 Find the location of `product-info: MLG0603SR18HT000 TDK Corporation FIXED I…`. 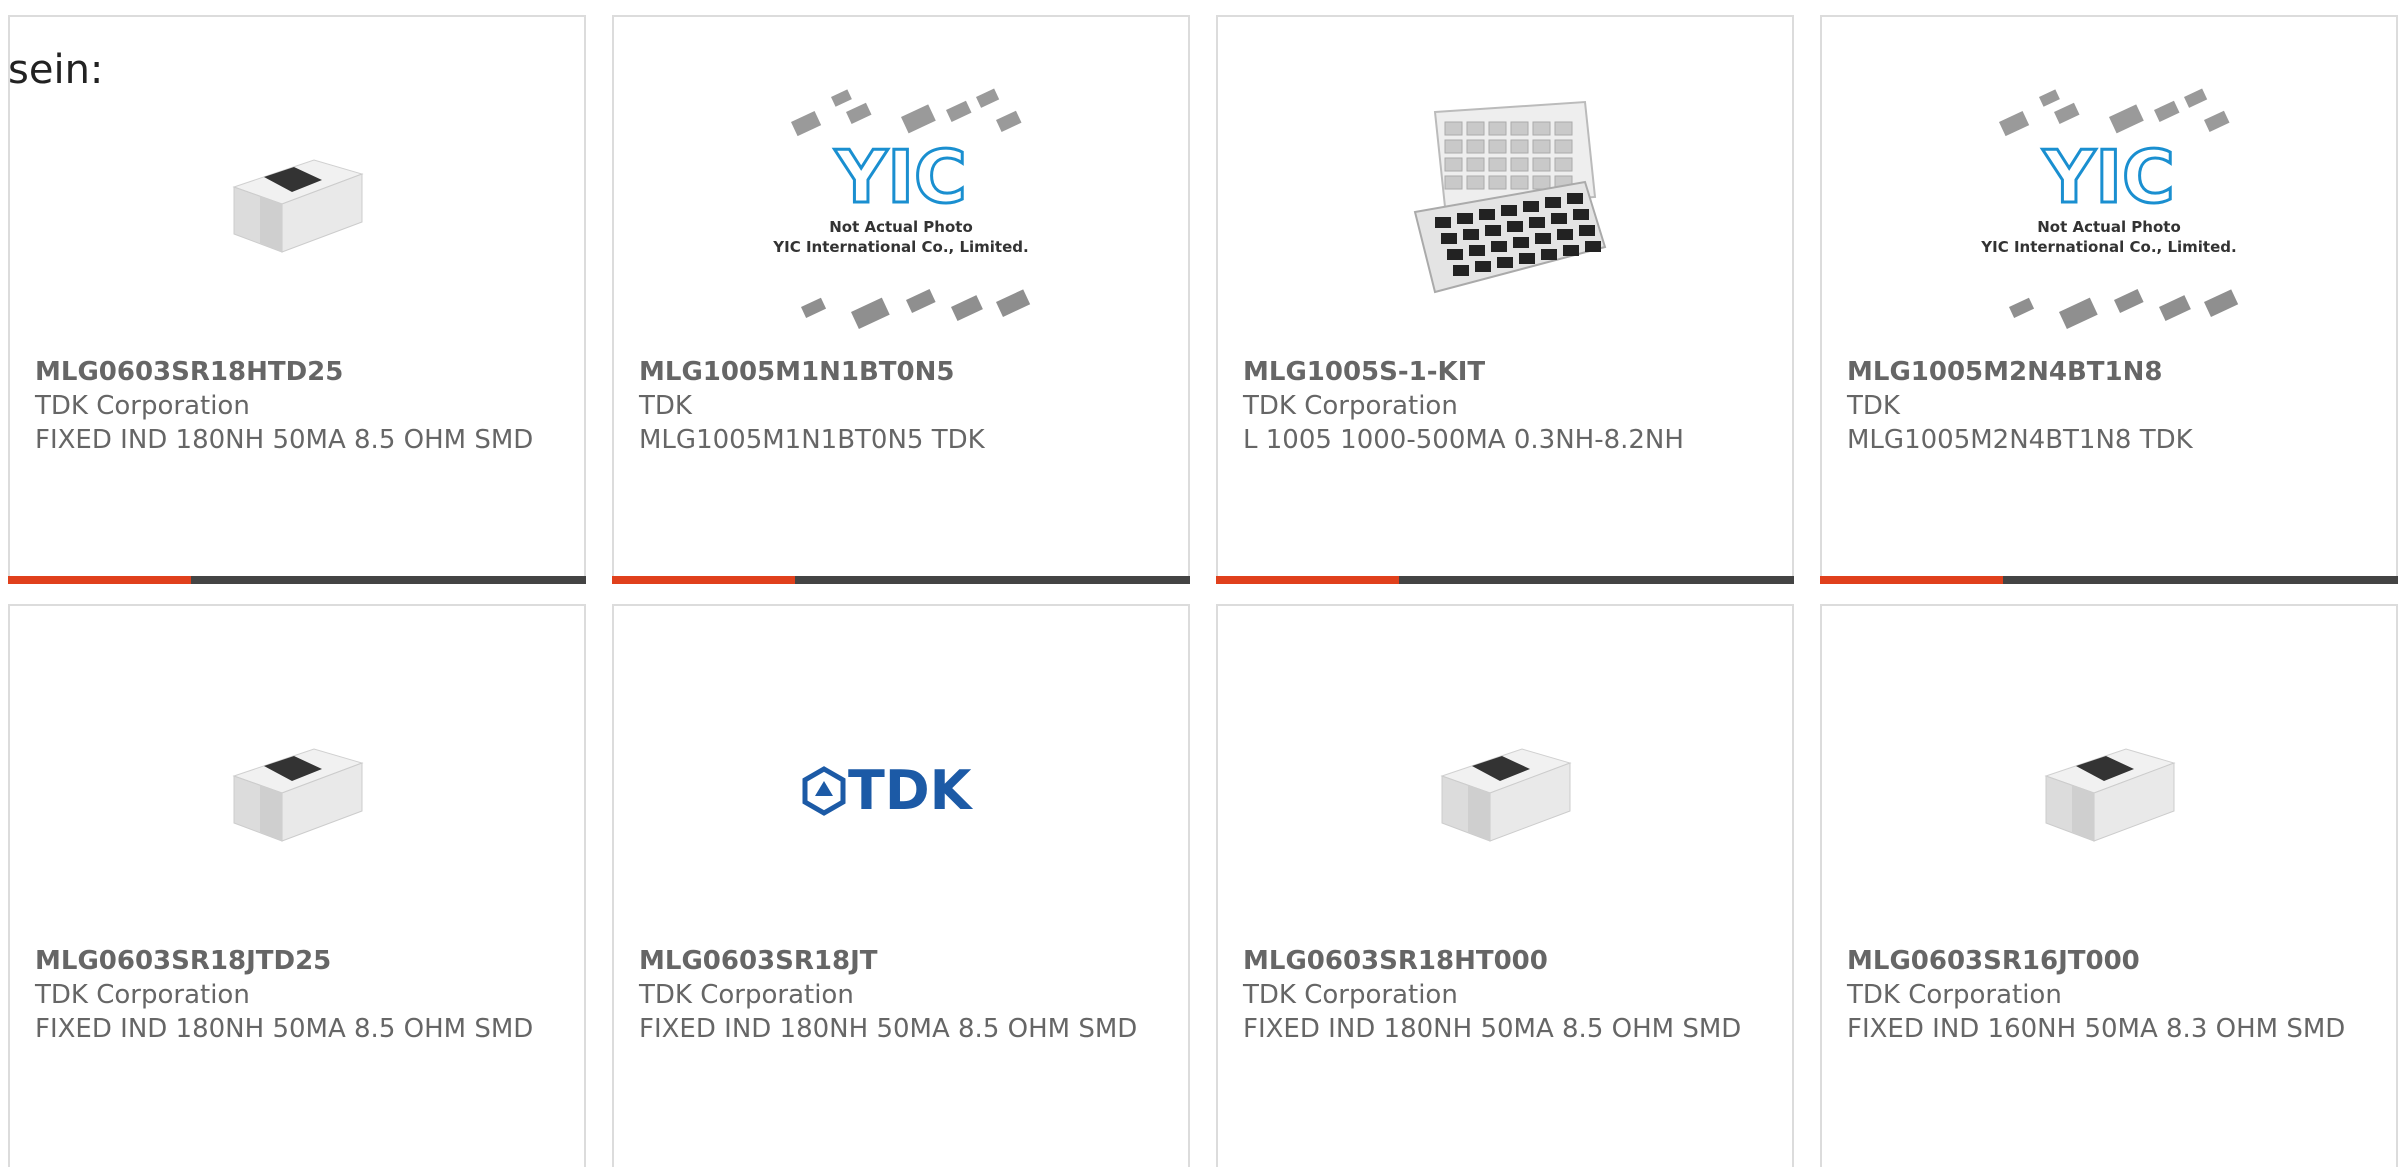

product-info: MLG0603SR18HT000 TDK Corporation FIXED I… is located at coordinates (1507, 995).